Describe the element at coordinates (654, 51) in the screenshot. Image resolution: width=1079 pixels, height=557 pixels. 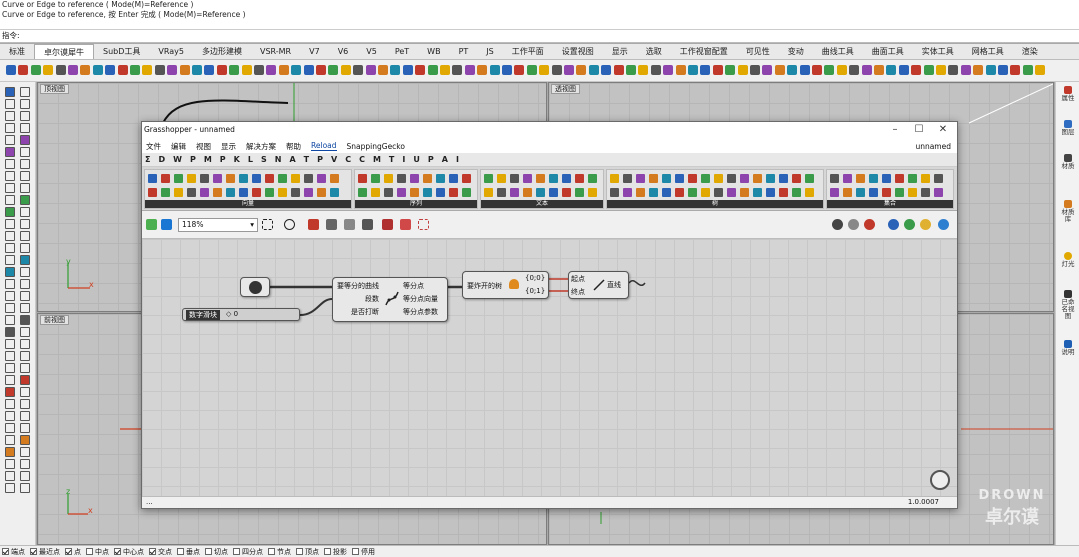
I see `rhino-tab: 选取` at that location.